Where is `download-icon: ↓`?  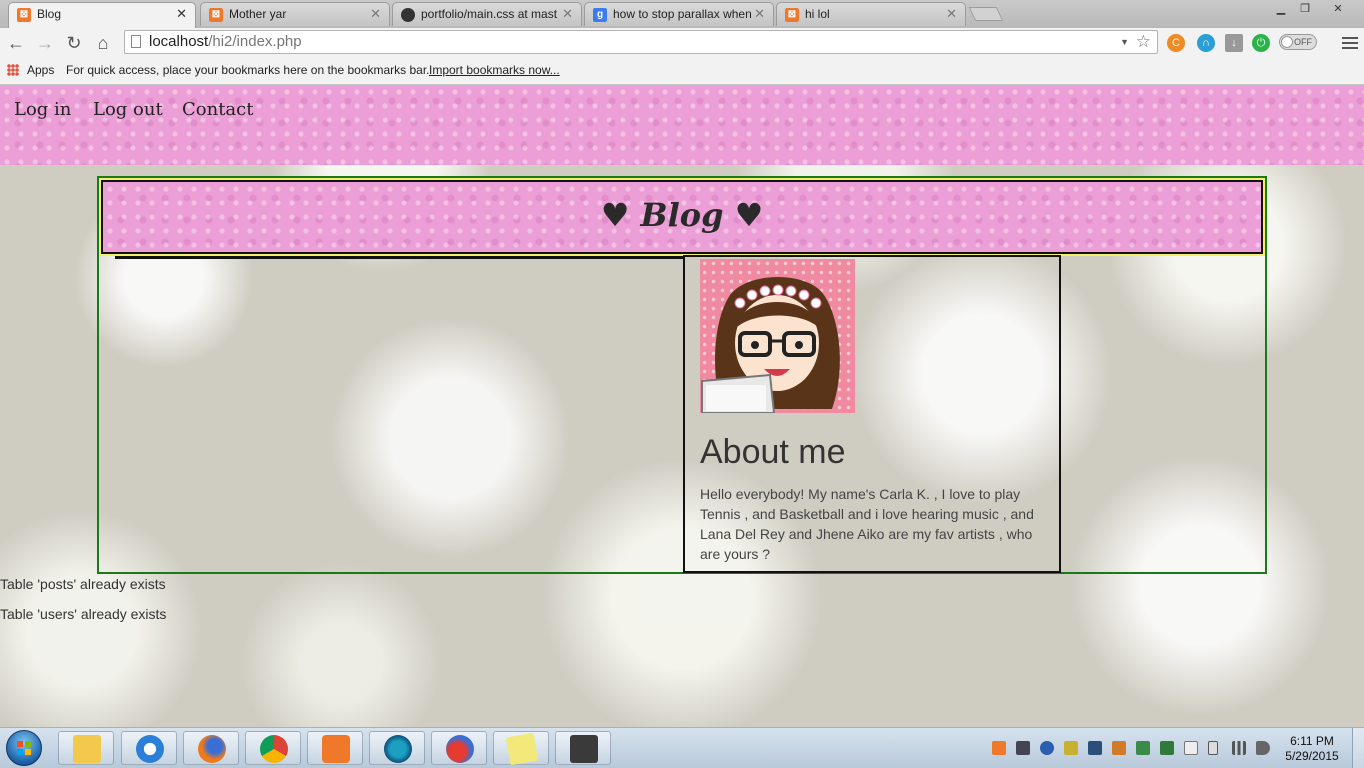 download-icon: ↓ is located at coordinates (1234, 43).